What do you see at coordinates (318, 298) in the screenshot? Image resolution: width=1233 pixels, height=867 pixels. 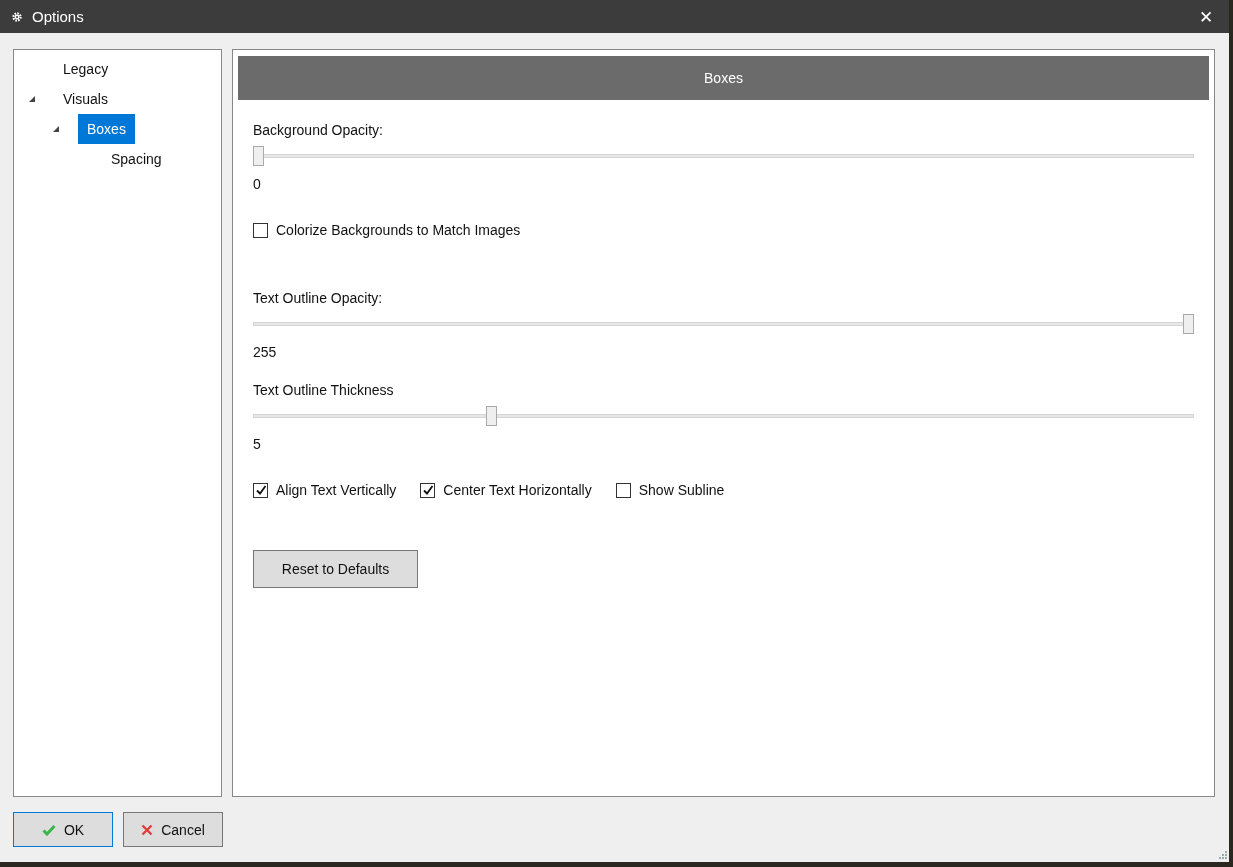 I see `slider-label: Text Outline Opacity:` at bounding box center [318, 298].